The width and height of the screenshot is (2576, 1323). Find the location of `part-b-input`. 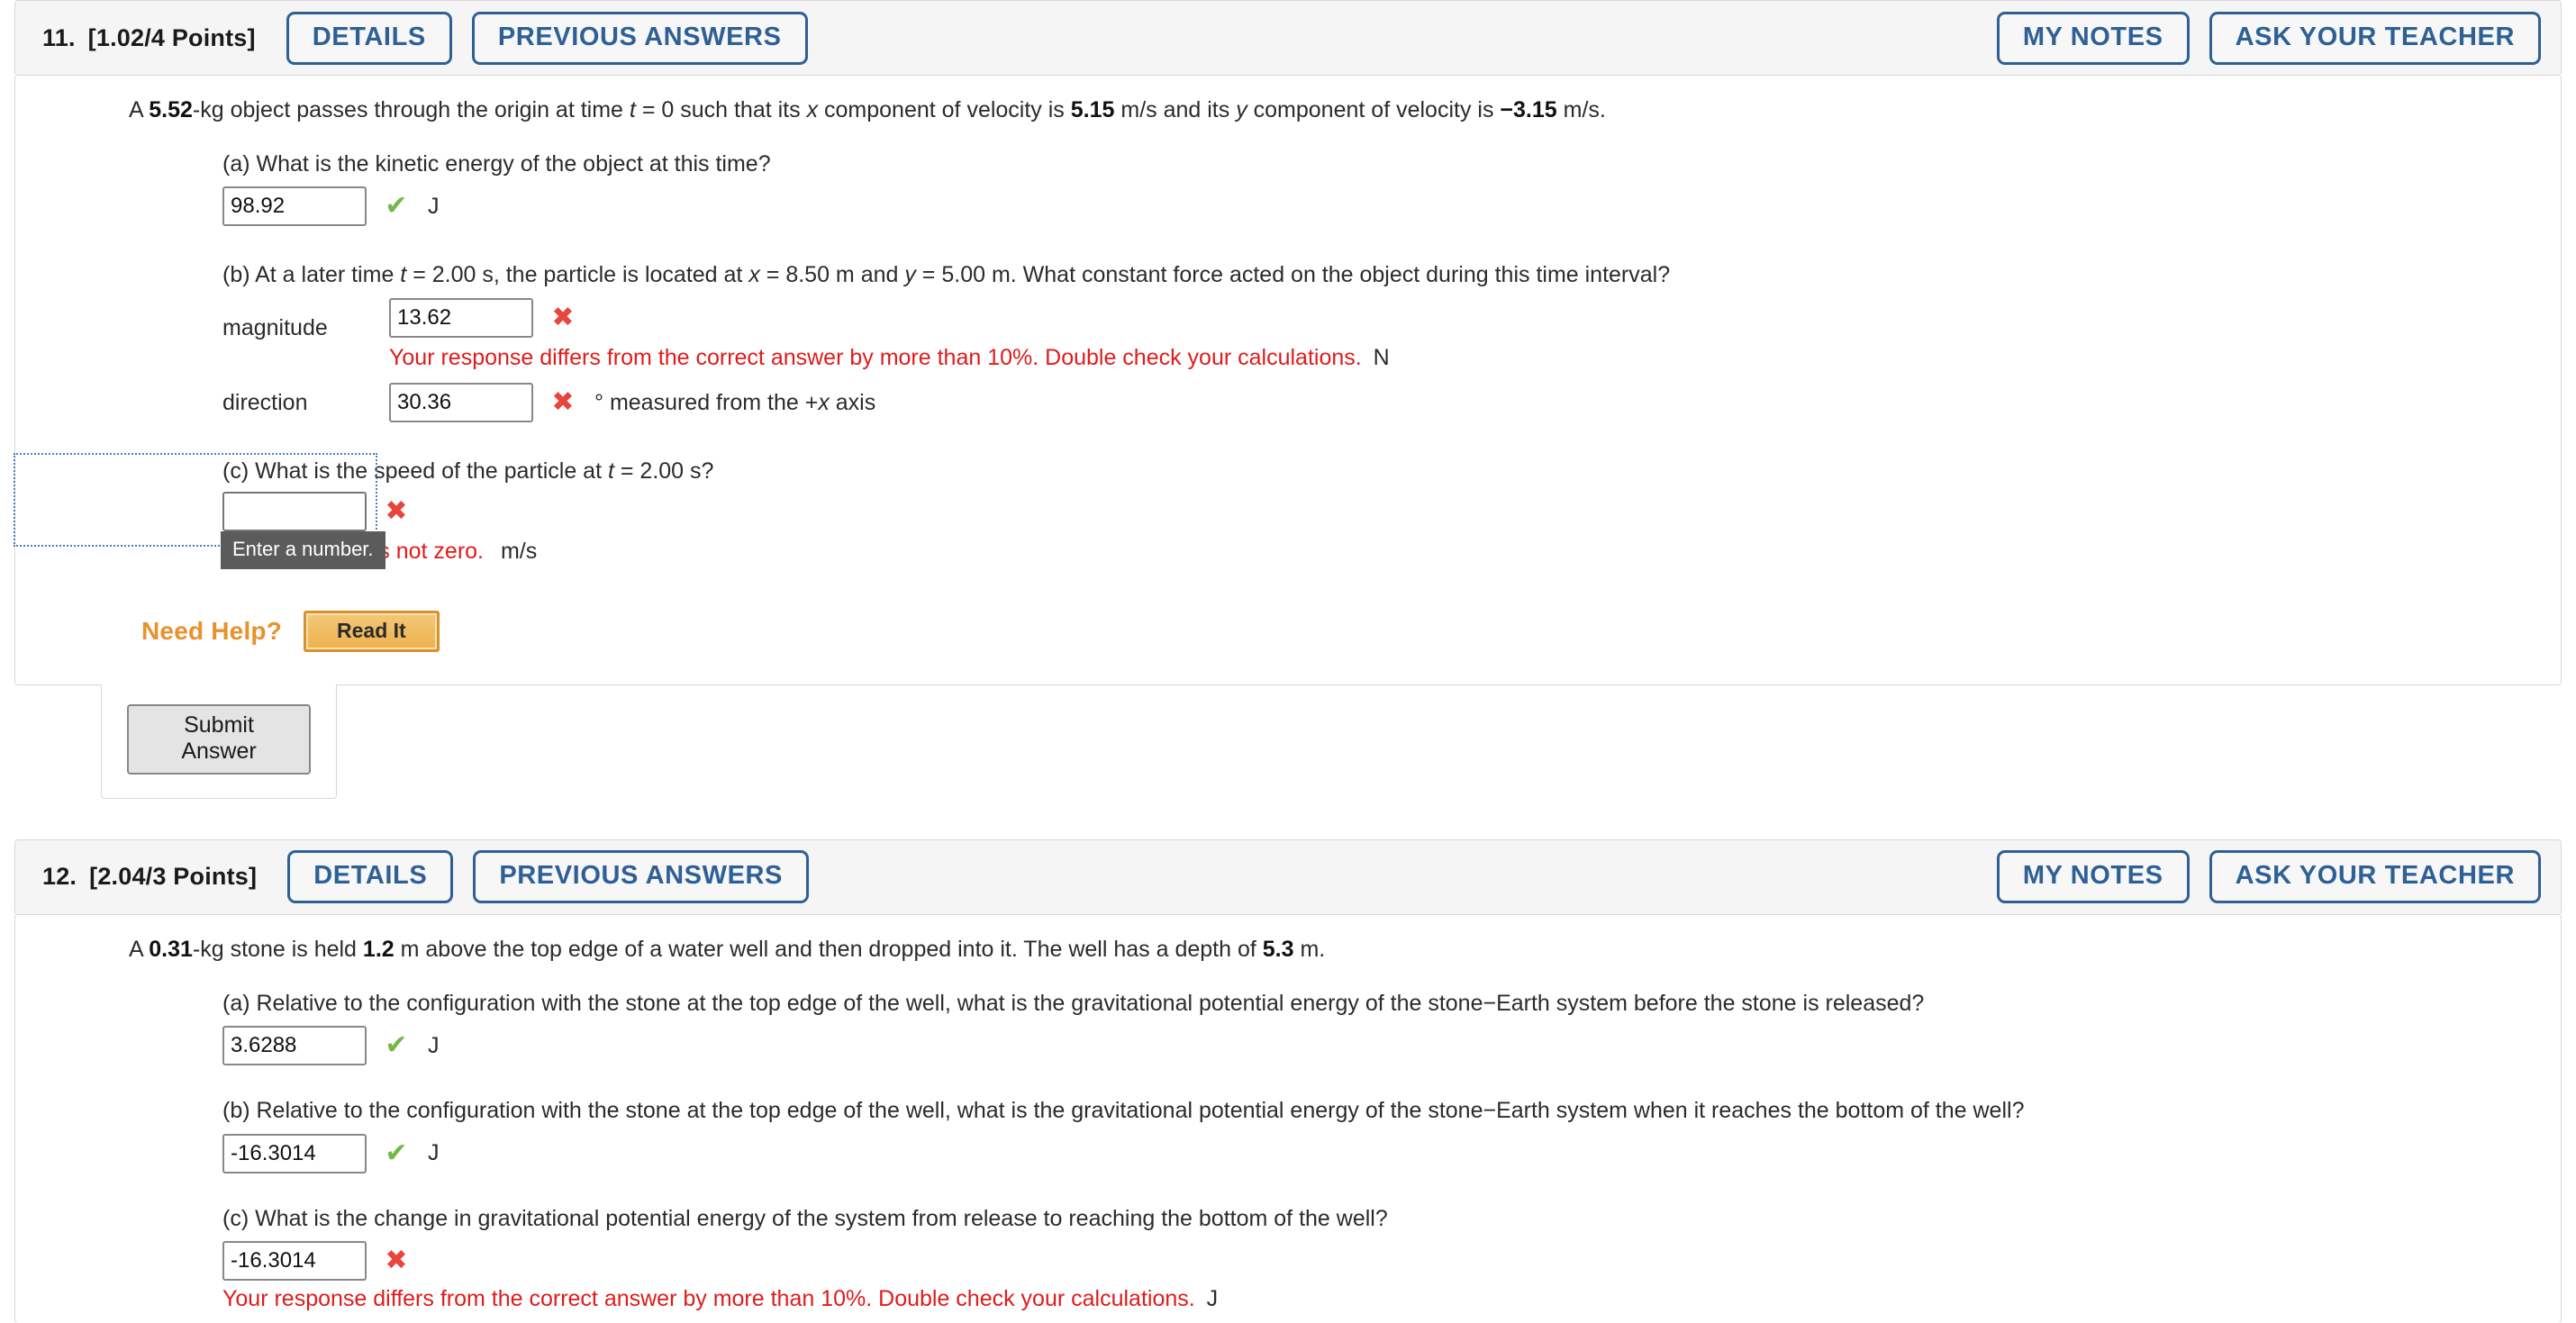

part-b-input is located at coordinates (294, 1153).